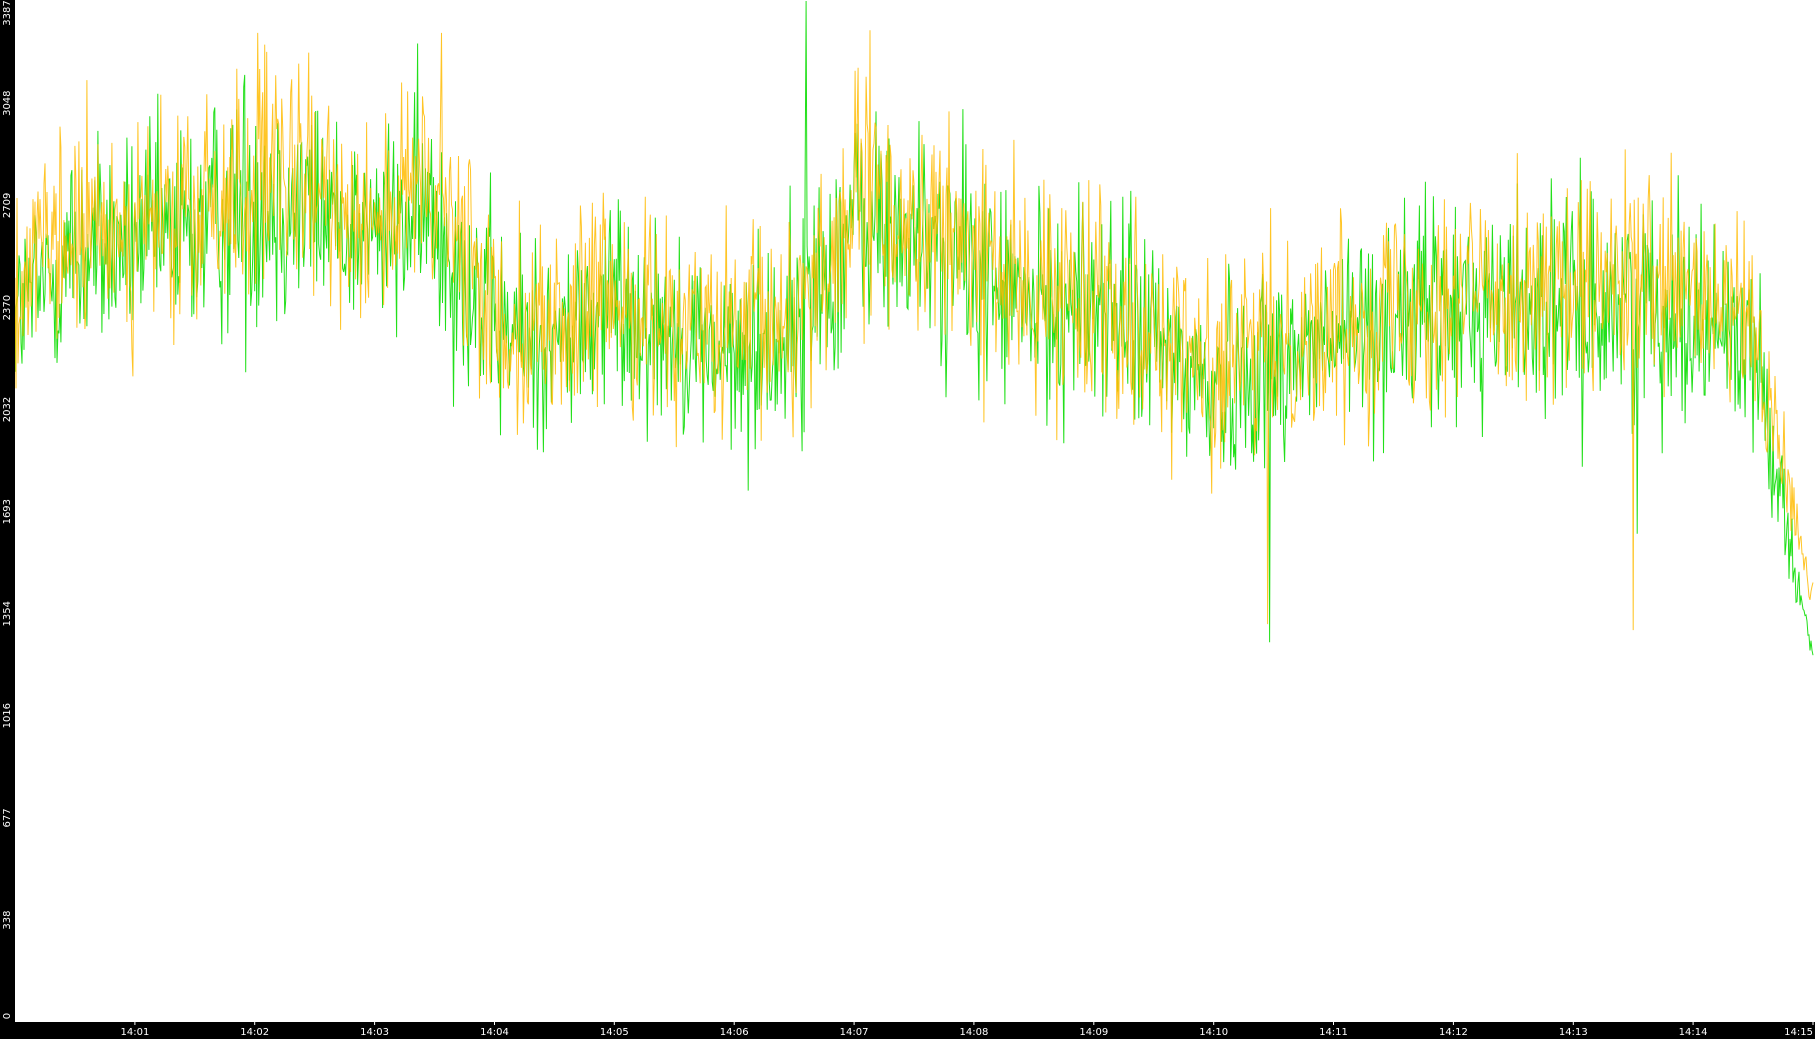 The width and height of the screenshot is (1815, 1043). I want to click on y-tick-label: 1693, so click(7, 511).